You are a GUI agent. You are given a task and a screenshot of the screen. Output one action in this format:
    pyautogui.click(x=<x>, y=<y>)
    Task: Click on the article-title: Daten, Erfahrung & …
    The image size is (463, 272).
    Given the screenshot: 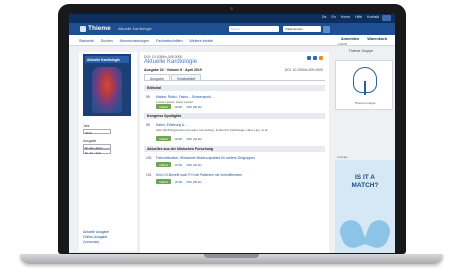 What is the action you would take?
    pyautogui.click(x=172, y=125)
    